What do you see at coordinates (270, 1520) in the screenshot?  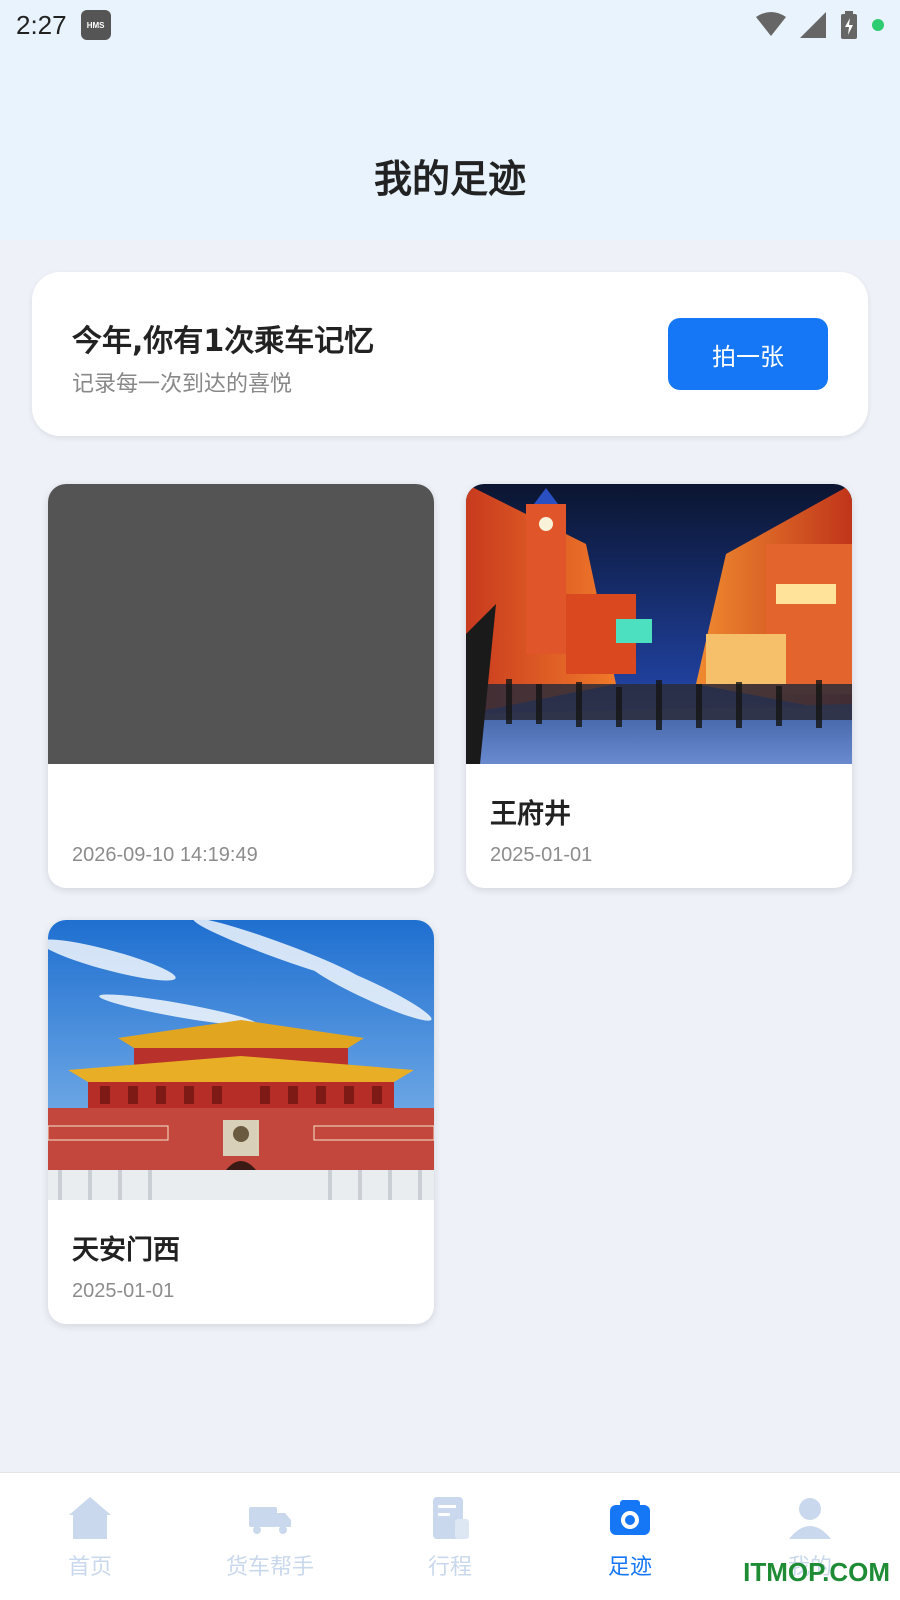 I see `truck-icon` at bounding box center [270, 1520].